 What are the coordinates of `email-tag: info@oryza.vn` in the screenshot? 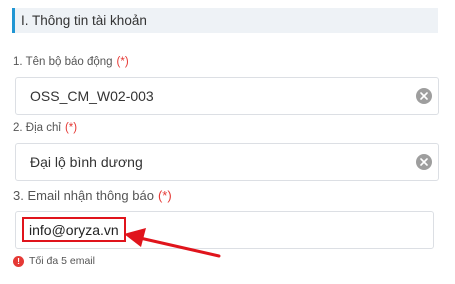 It's located at (74, 229).